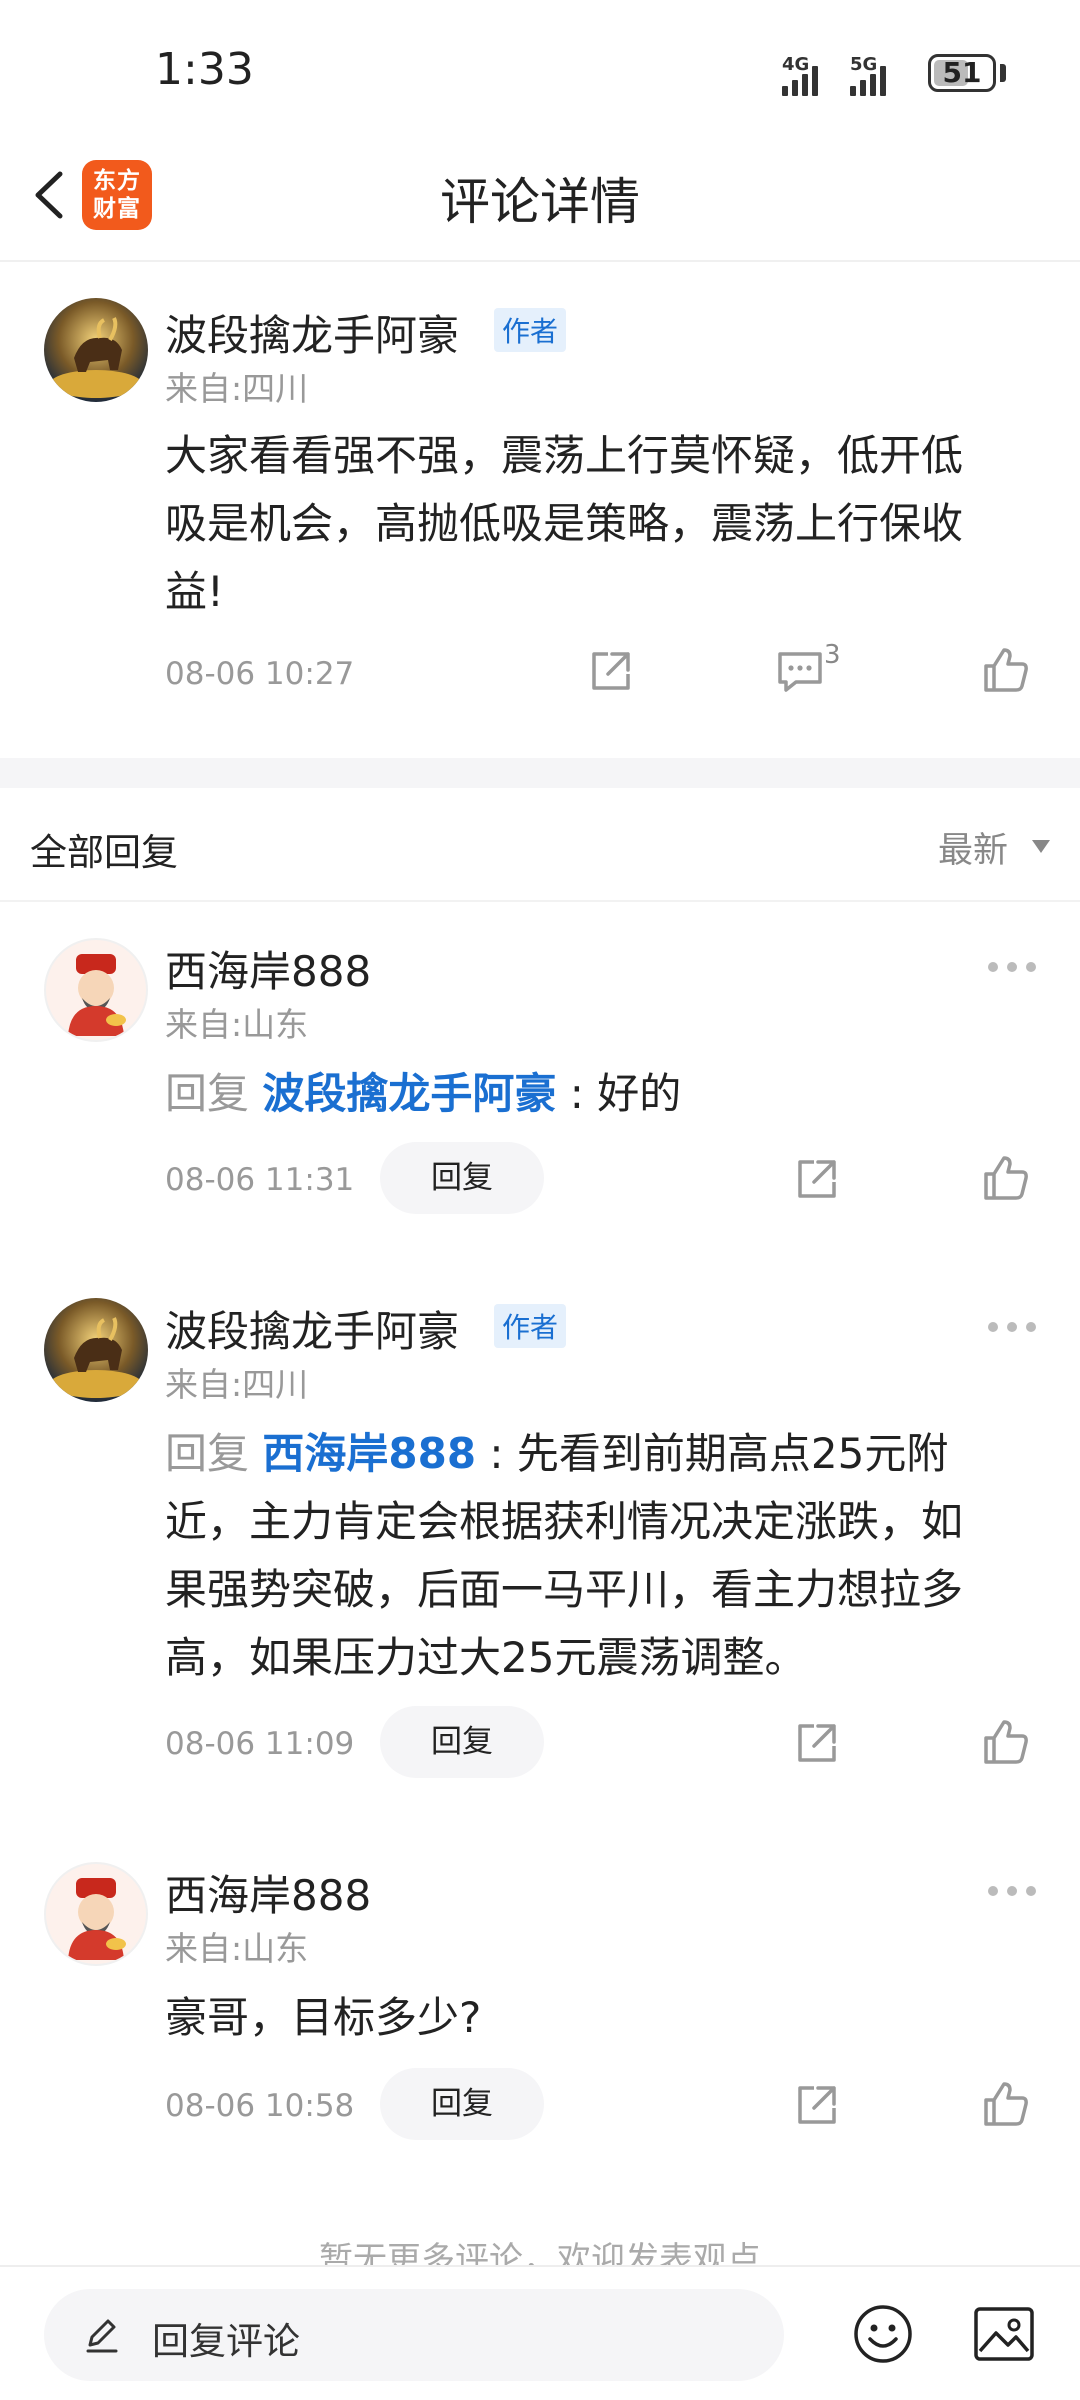  I want to click on reply-time: 08-06 10:58, so click(260, 2106).